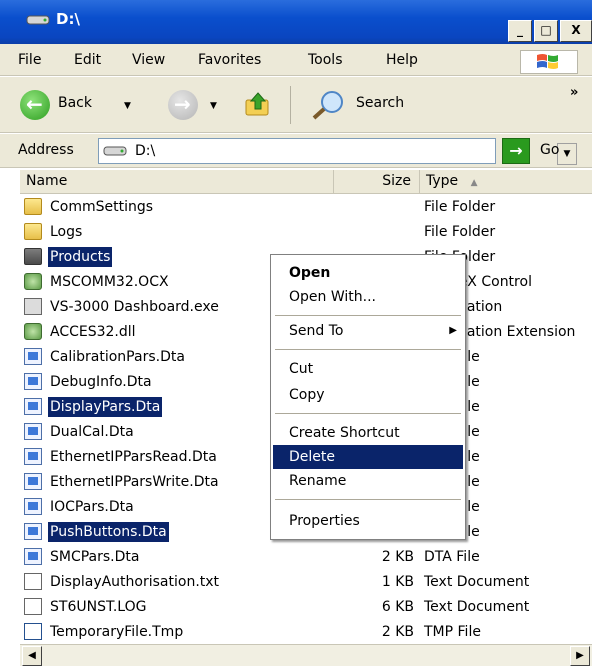 Image resolution: width=592 pixels, height=671 pixels. What do you see at coordinates (93, 332) in the screenshot?
I see `file-name: ACCES32.dll` at bounding box center [93, 332].